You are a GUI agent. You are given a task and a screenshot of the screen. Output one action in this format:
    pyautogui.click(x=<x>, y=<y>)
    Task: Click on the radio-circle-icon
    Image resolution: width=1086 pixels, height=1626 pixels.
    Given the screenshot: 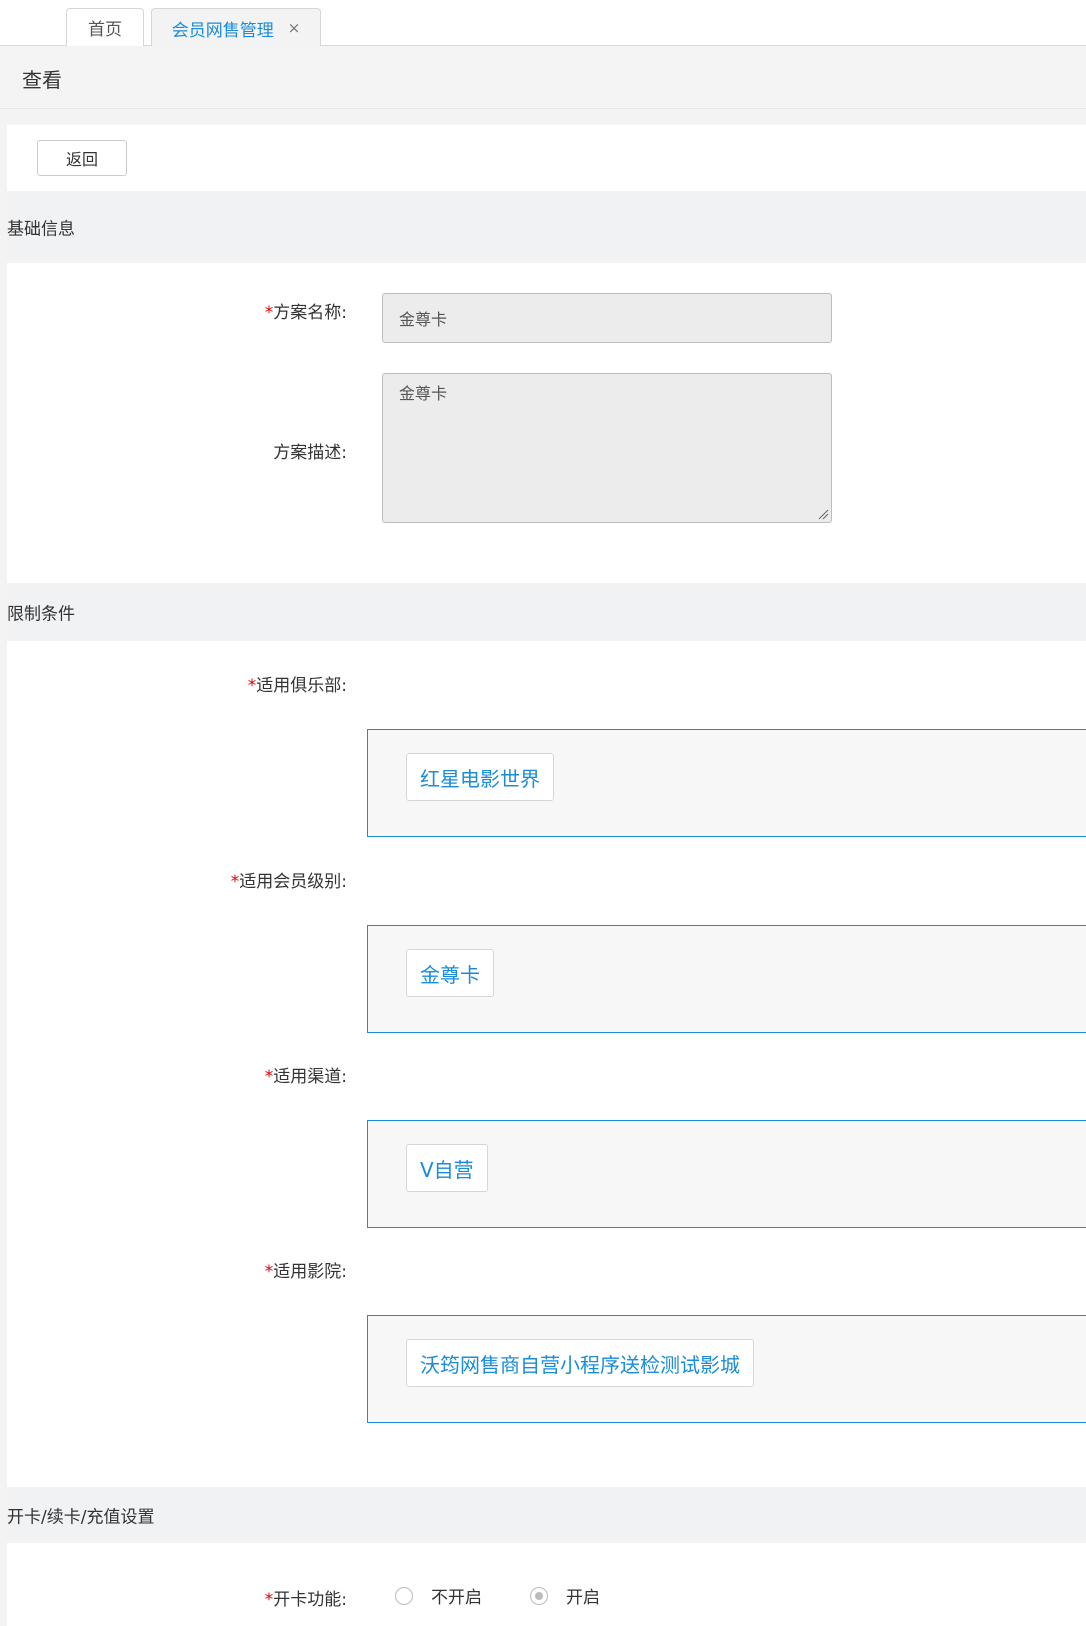 What is the action you would take?
    pyautogui.click(x=404, y=1595)
    